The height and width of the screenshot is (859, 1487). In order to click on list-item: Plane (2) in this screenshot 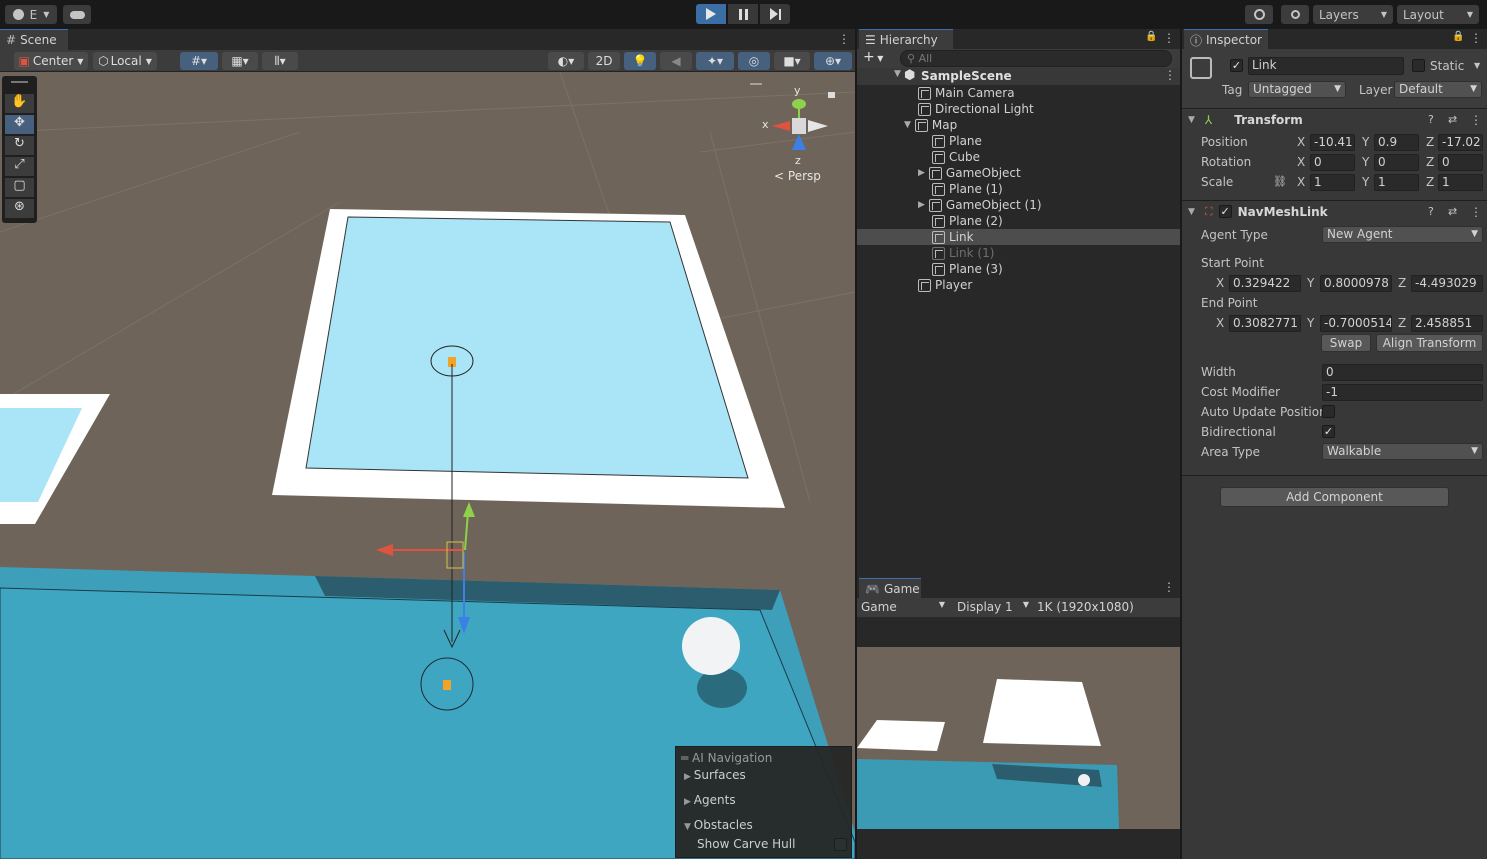, I will do `click(967, 221)`.